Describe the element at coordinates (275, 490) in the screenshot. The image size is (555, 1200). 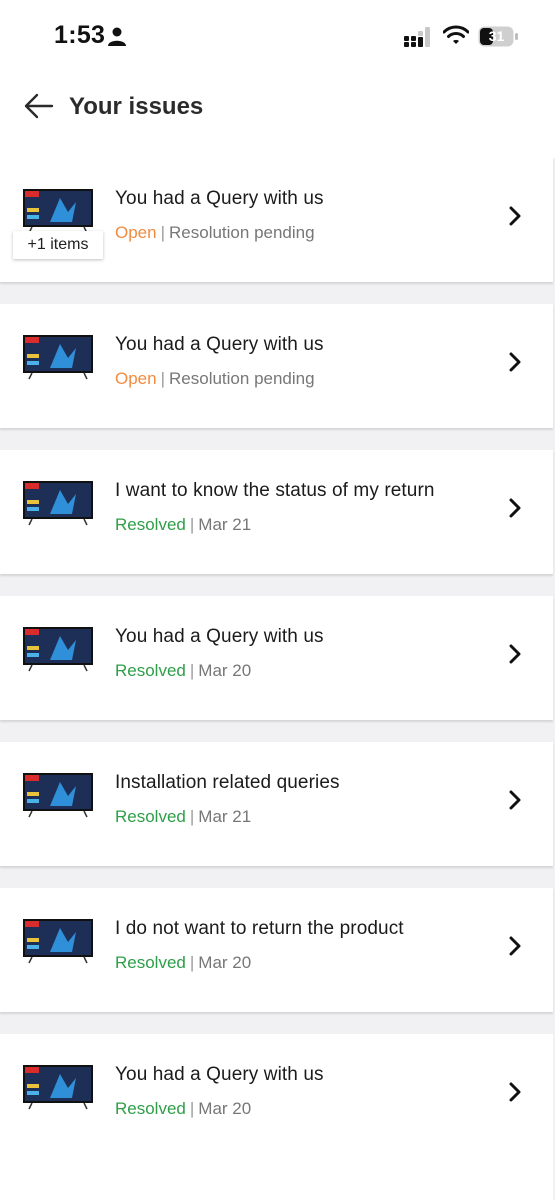
I see `issue-title: I want to know the status of my return` at that location.